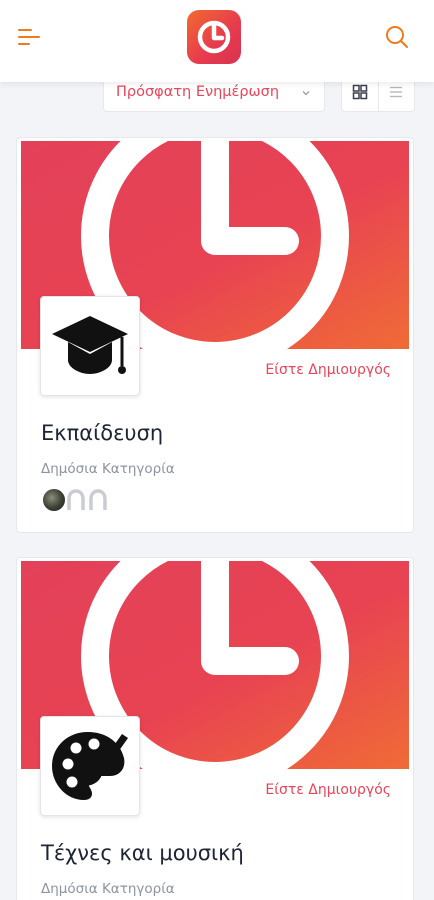 This screenshot has width=434, height=900. I want to click on app-header, so click(217, 41).